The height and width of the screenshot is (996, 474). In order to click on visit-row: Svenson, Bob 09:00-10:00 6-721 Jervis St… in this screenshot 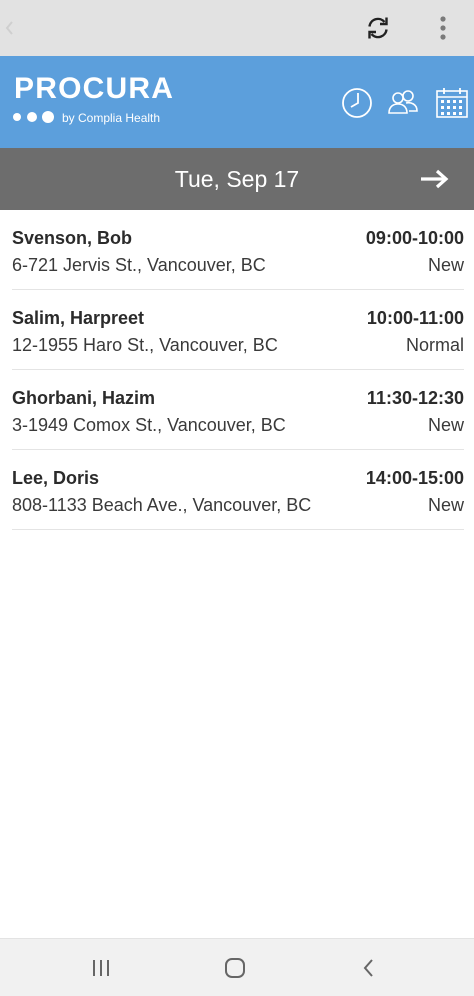, I will do `click(238, 250)`.